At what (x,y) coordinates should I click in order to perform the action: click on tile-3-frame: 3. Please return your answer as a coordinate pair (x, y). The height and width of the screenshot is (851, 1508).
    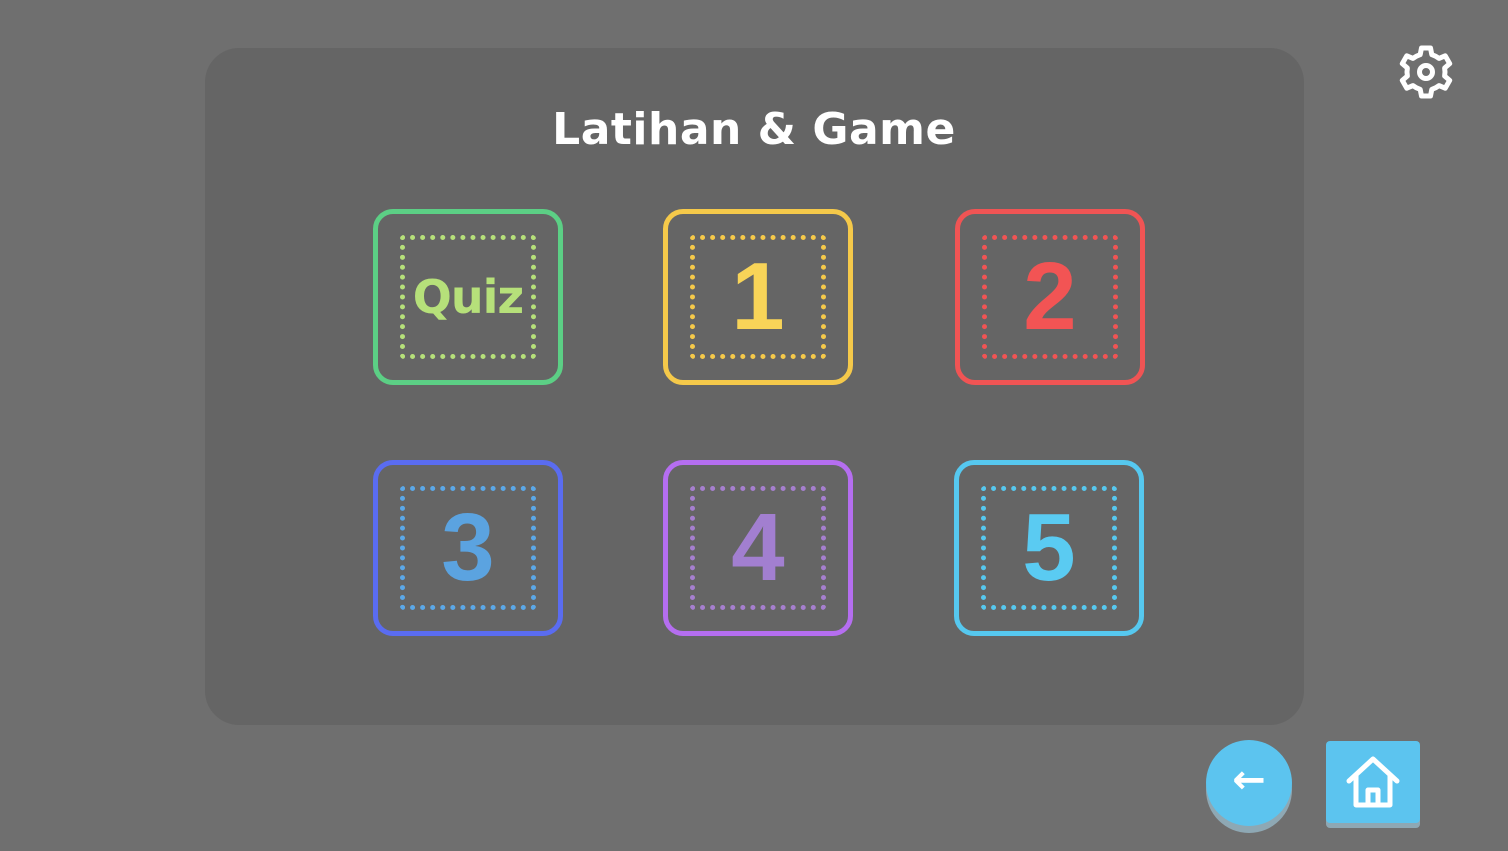
    Looking at the image, I should click on (468, 548).